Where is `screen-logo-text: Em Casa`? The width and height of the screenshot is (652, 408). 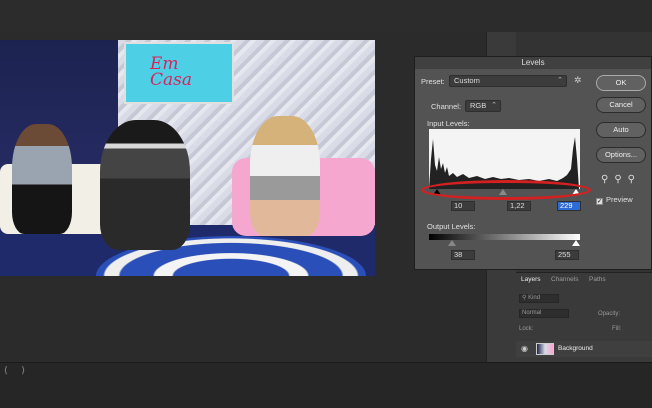 screen-logo-text: Em Casa is located at coordinates (171, 73).